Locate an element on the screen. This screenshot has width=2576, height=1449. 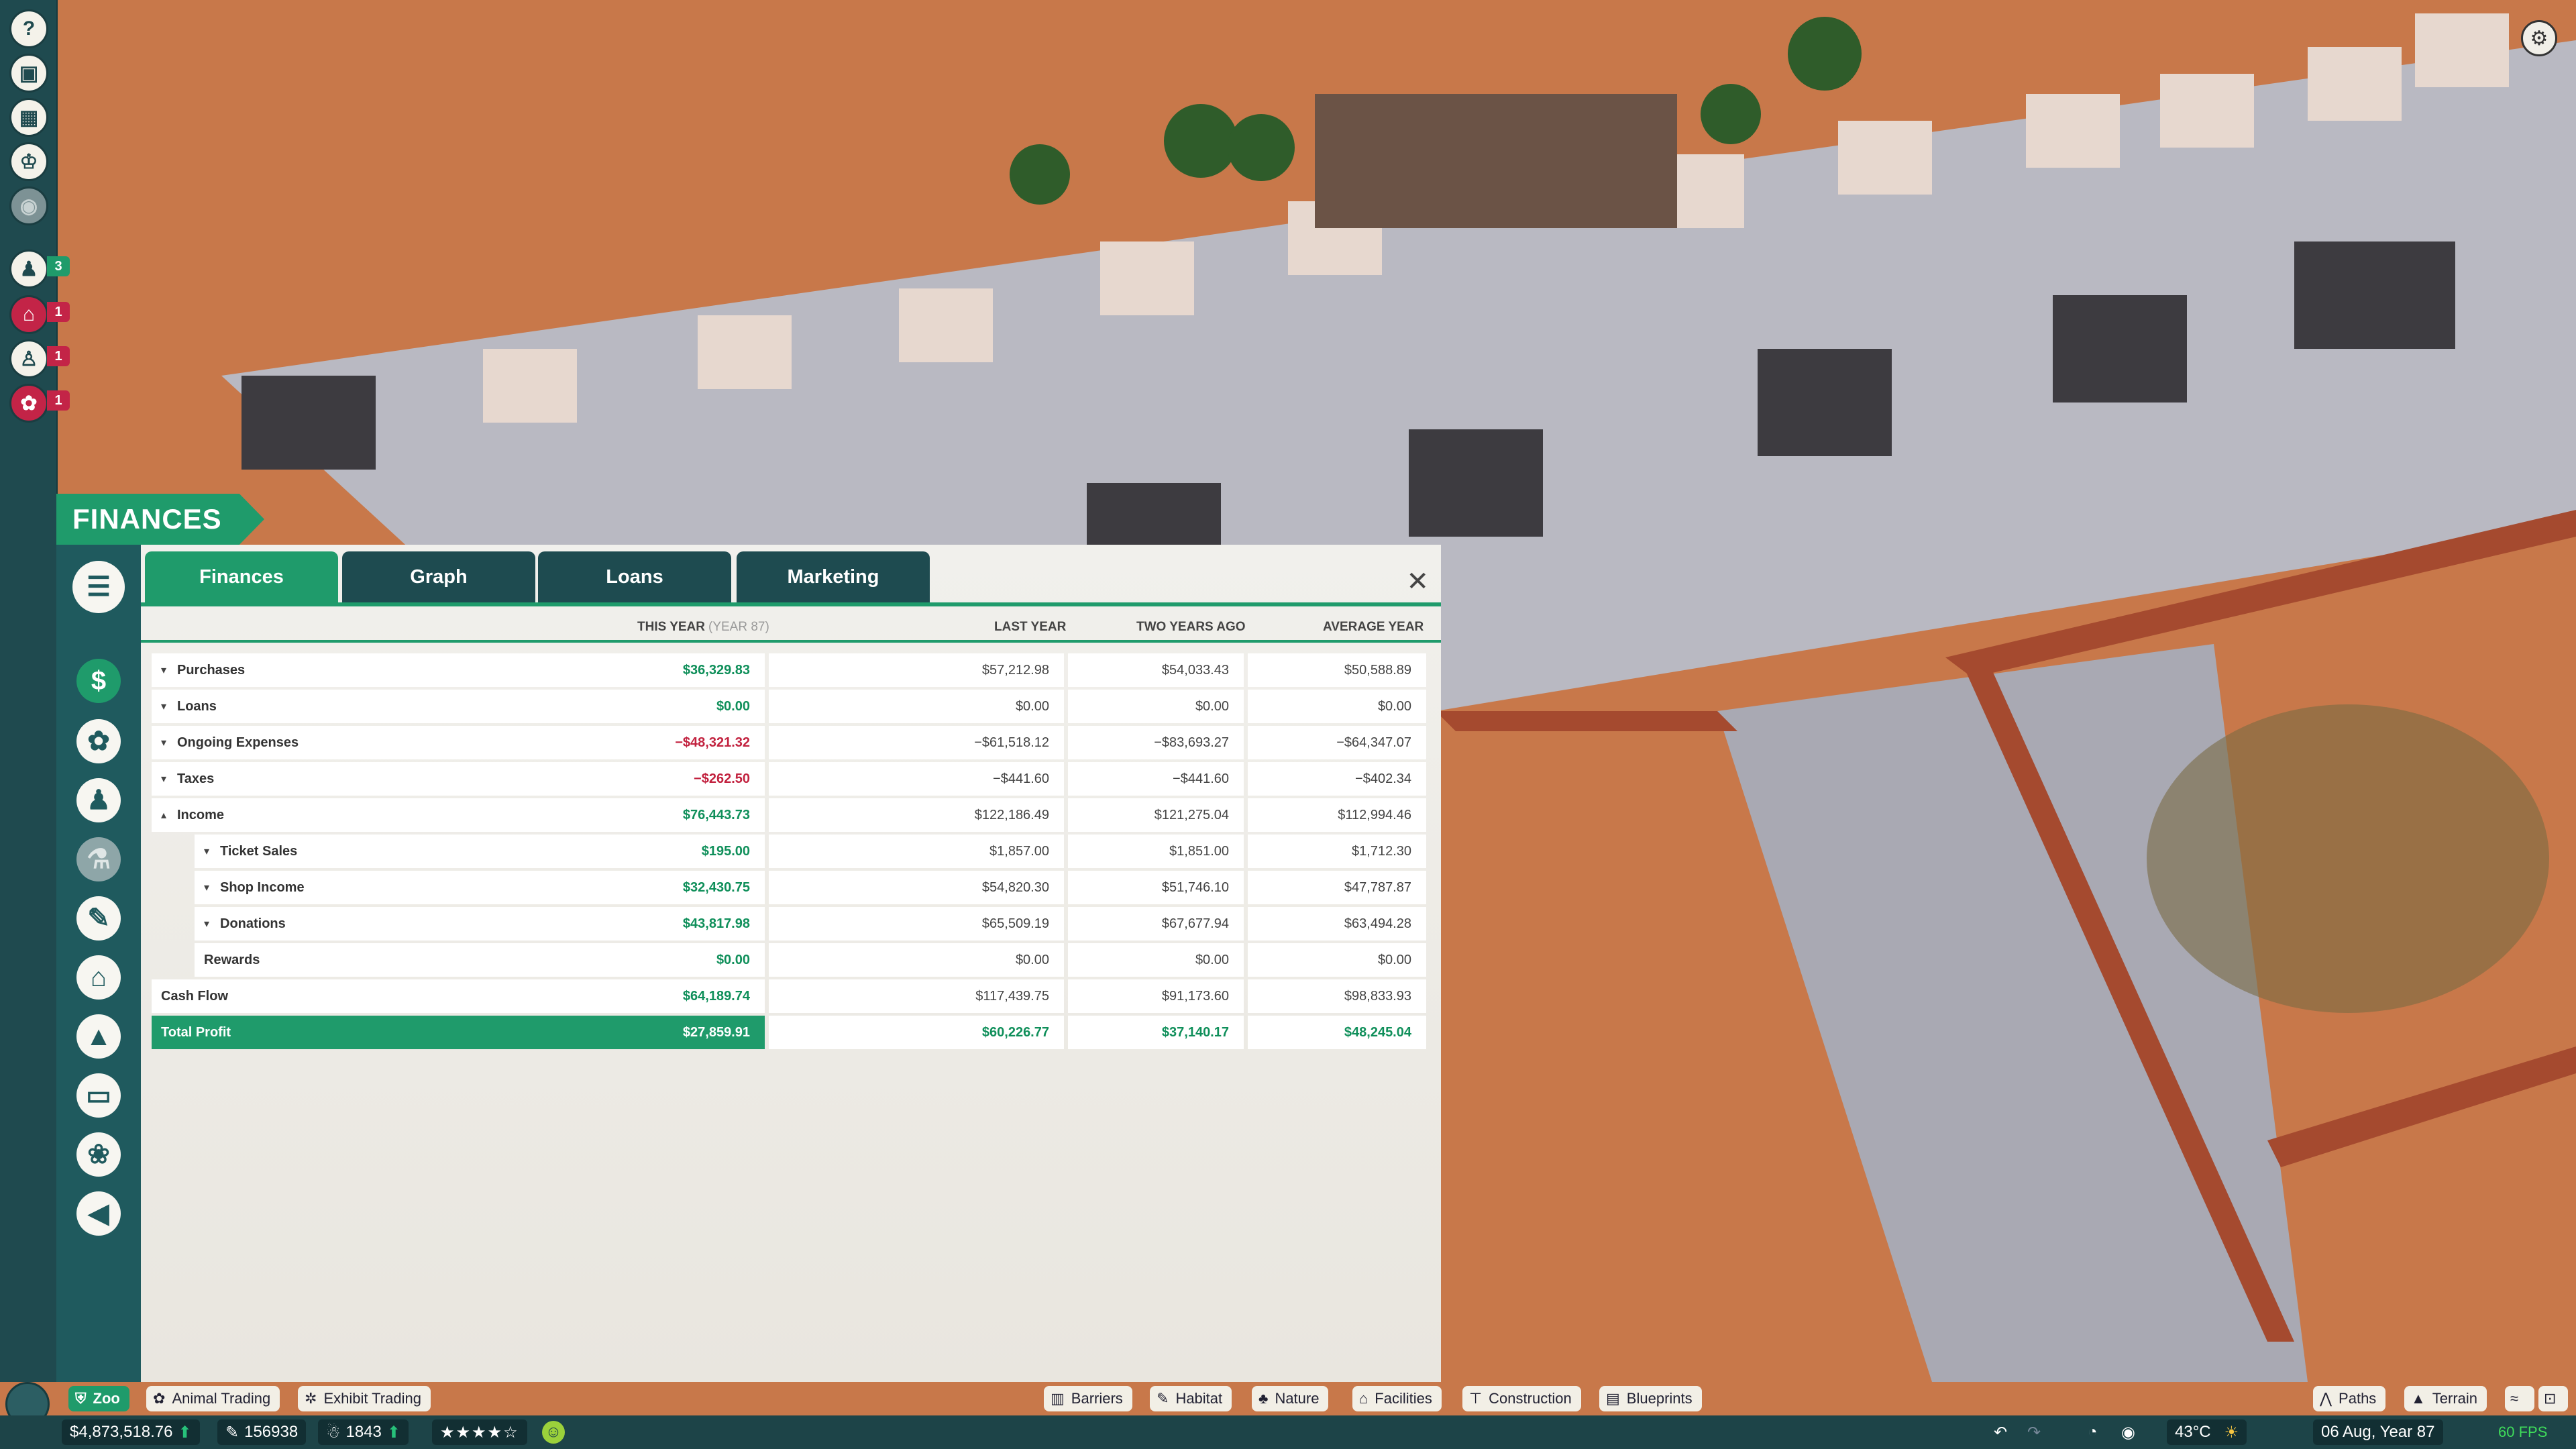
shop-icon: ⌂ is located at coordinates (98, 977).